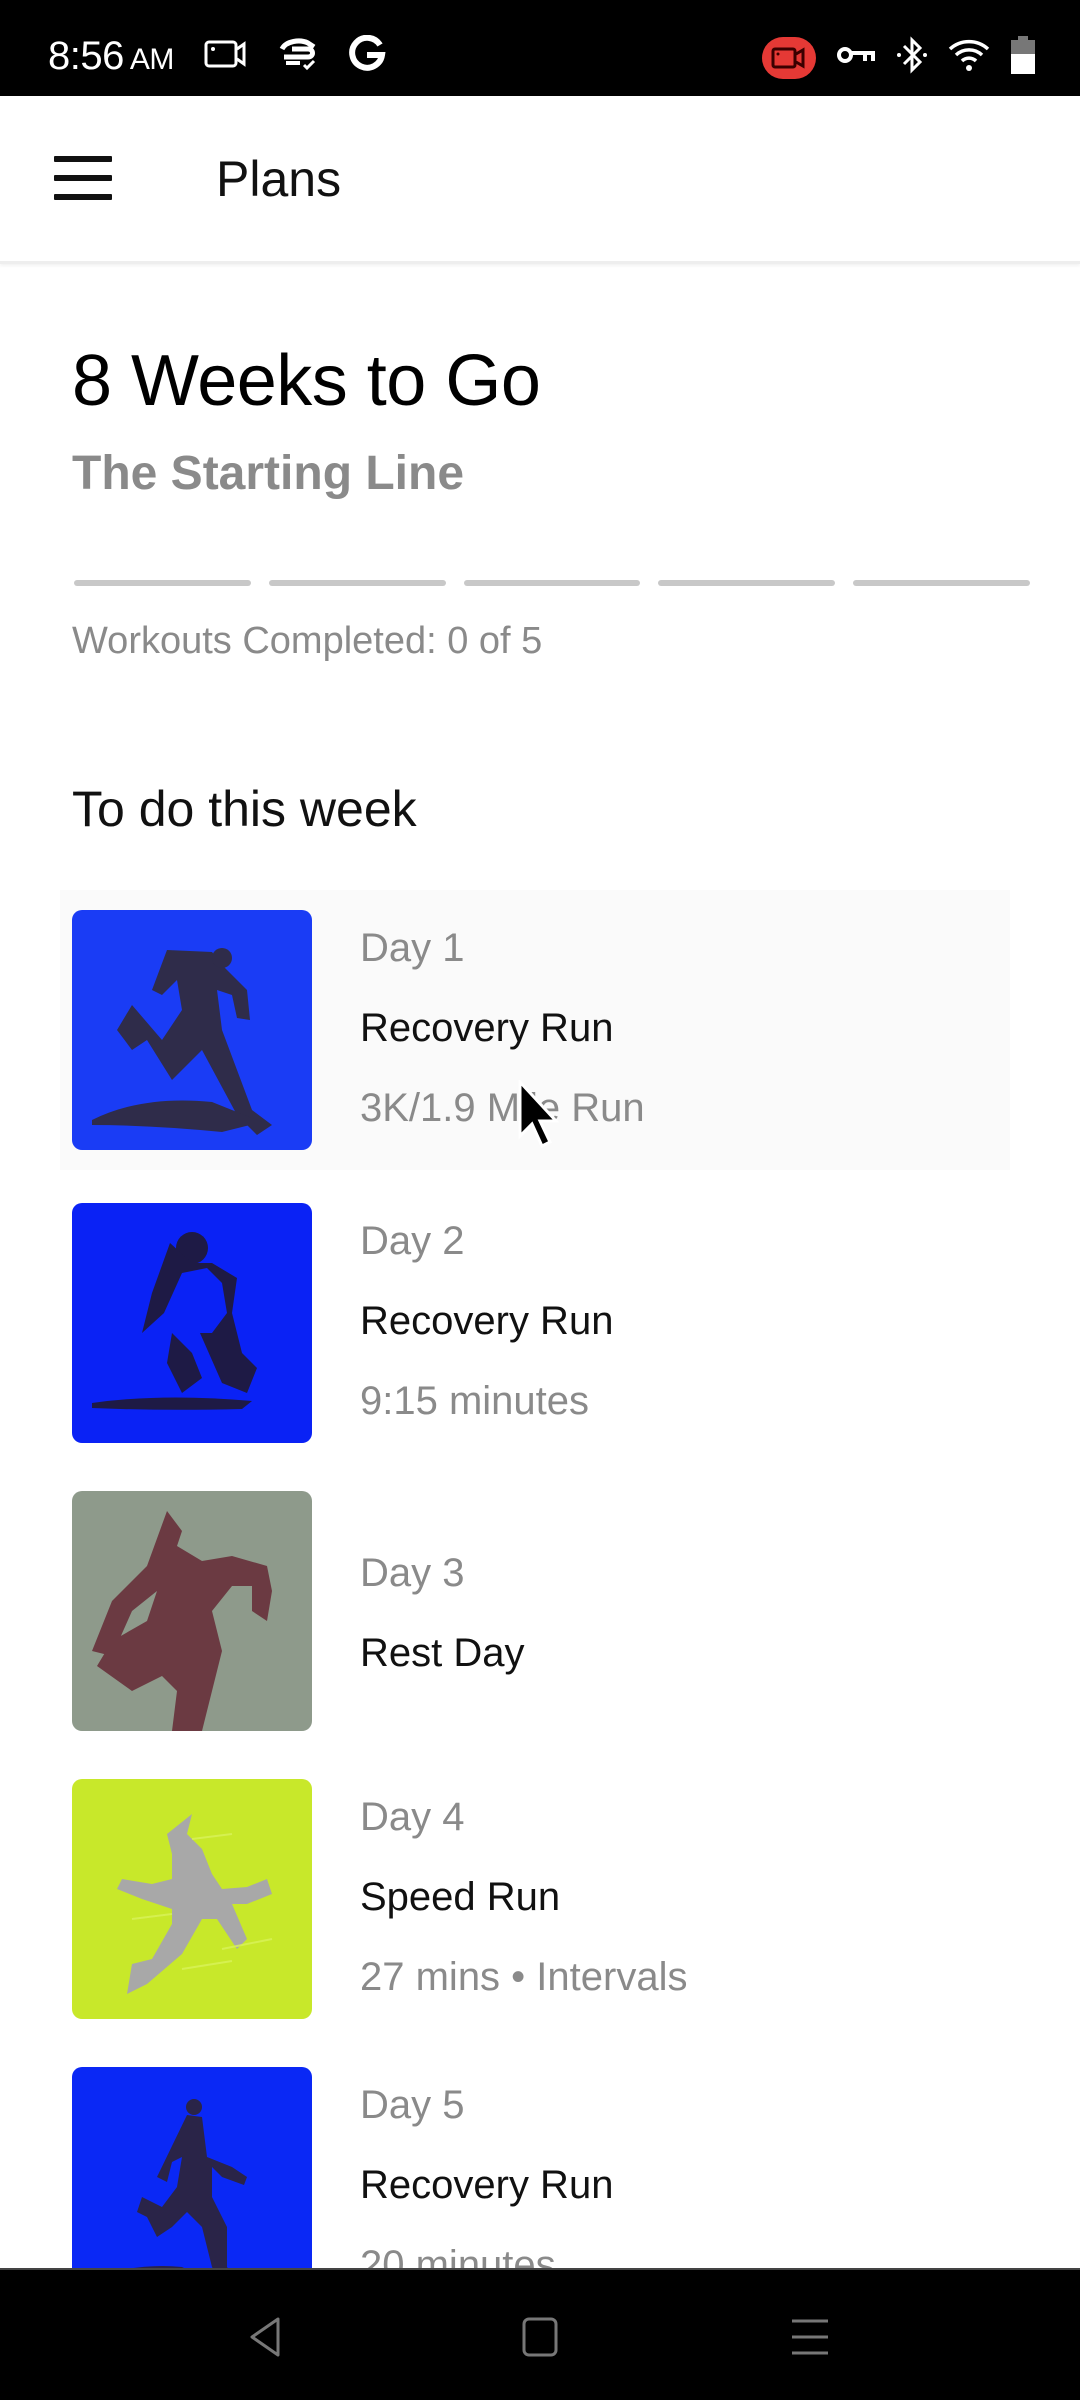  What do you see at coordinates (412, 1817) in the screenshot?
I see `workout-day: Day 4` at bounding box center [412, 1817].